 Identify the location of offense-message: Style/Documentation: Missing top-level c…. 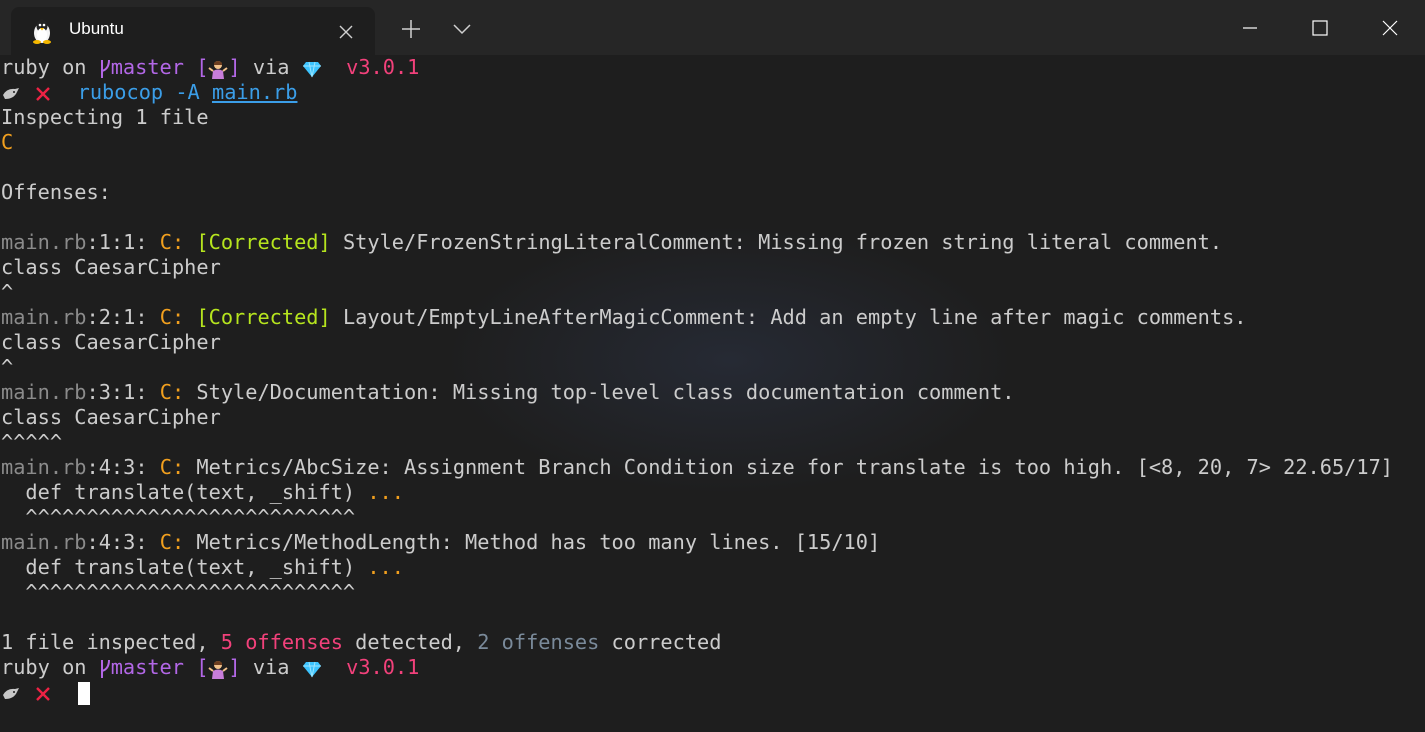
(605, 392).